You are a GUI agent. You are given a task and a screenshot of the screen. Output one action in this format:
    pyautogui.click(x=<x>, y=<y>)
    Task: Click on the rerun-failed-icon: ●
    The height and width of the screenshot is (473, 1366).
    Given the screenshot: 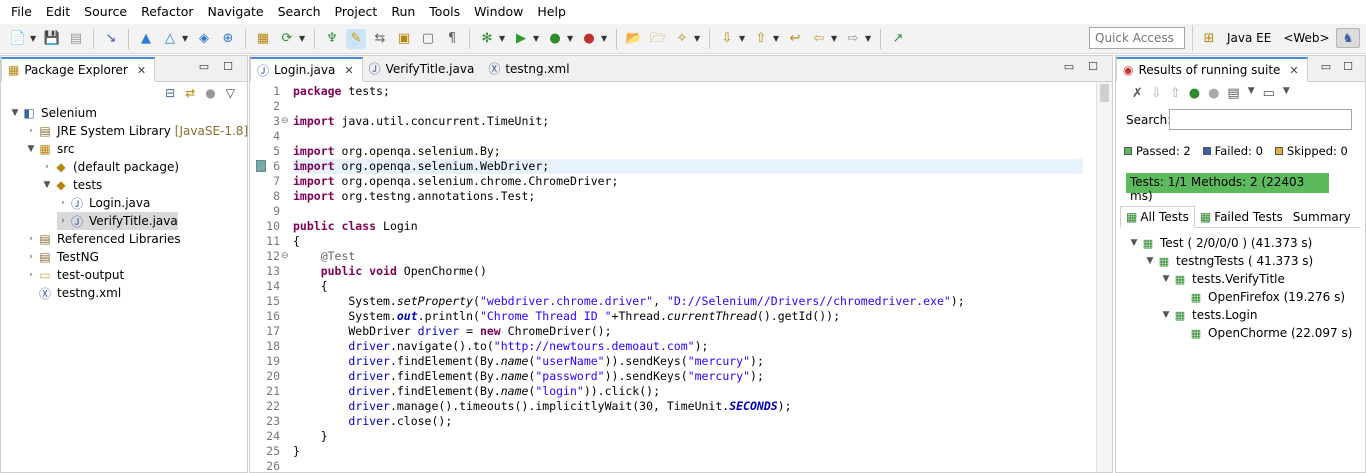 What is the action you would take?
    pyautogui.click(x=1213, y=93)
    